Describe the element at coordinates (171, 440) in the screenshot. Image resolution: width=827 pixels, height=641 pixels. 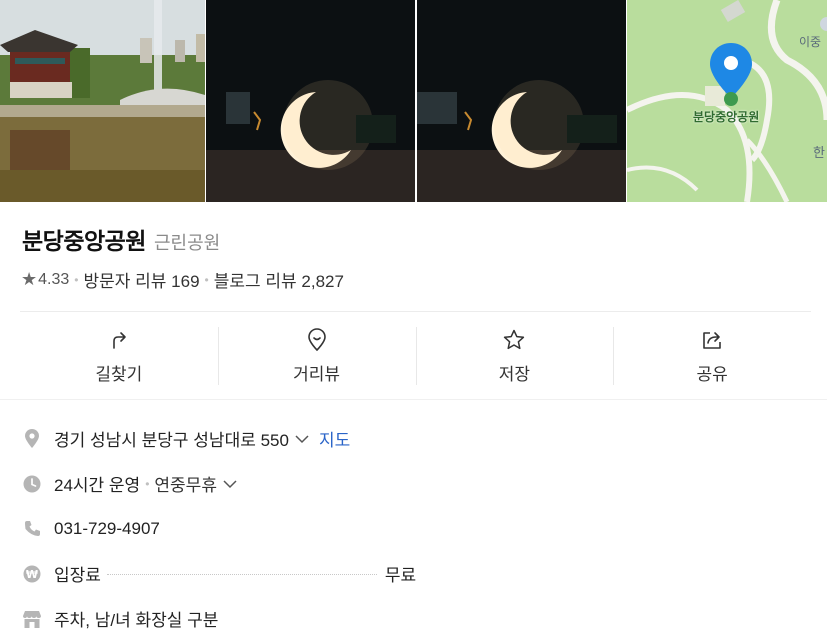
I see `address-text: 경기 성남시 분당구 성남대로 550` at that location.